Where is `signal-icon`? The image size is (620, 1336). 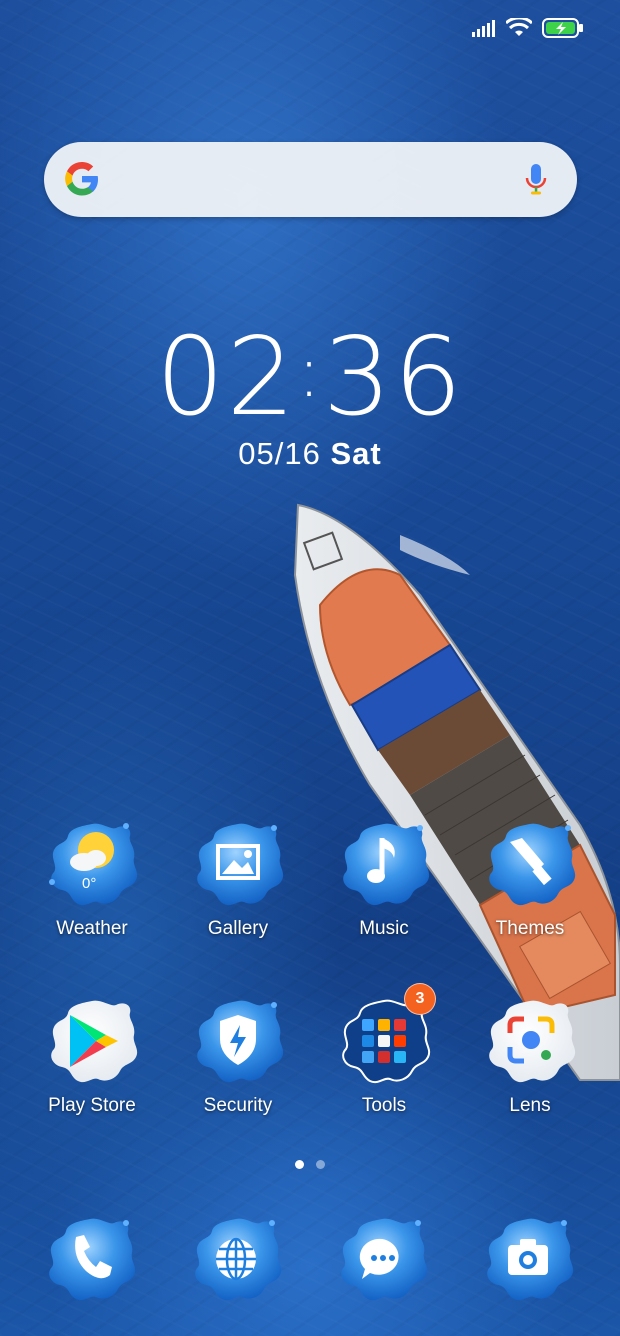
signal-icon is located at coordinates (483, 28).